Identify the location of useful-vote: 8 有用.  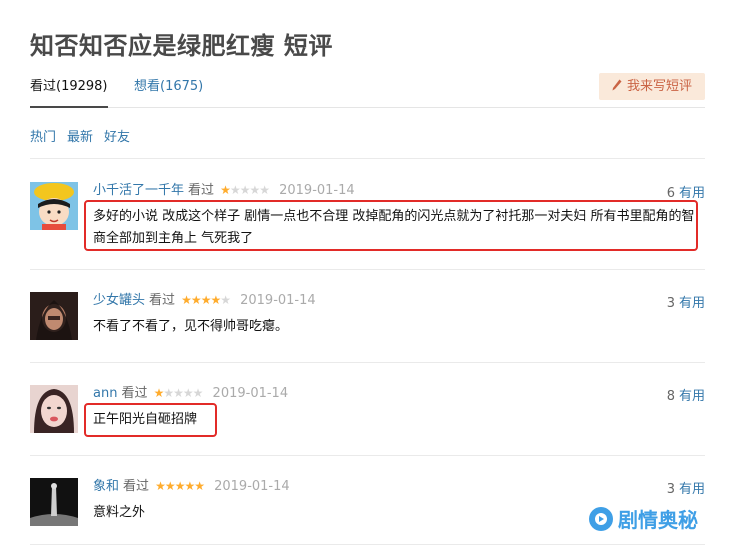
(686, 394).